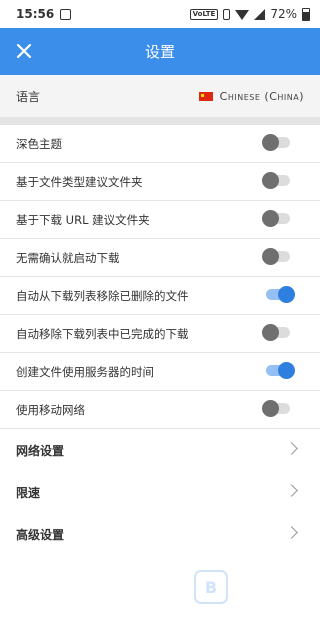 The width and height of the screenshot is (320, 618). I want to click on china-flag-icon, so click(205, 96).